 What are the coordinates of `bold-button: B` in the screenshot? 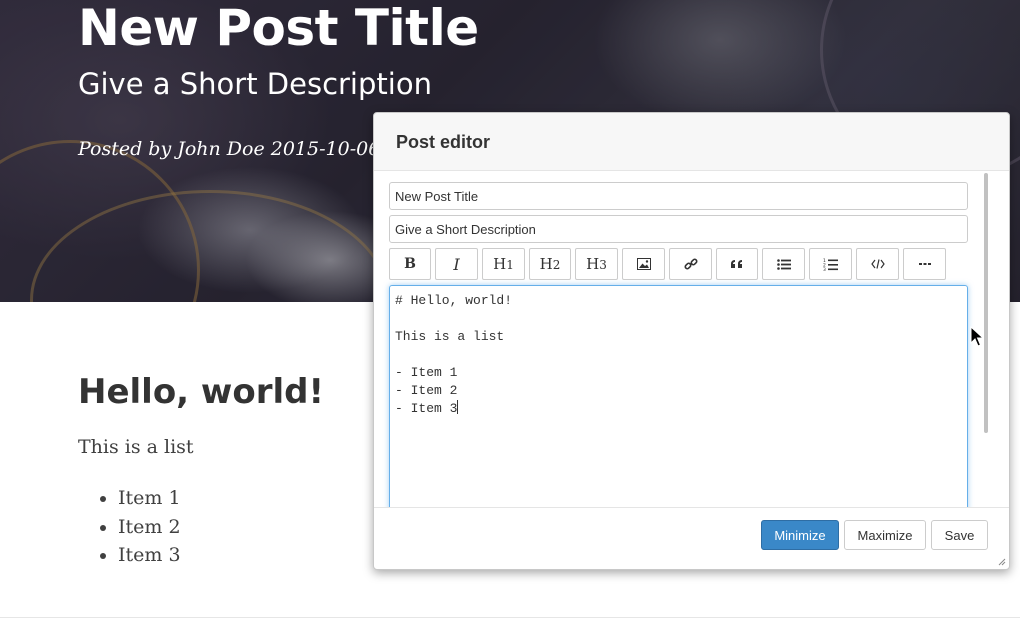 It's located at (410, 264).